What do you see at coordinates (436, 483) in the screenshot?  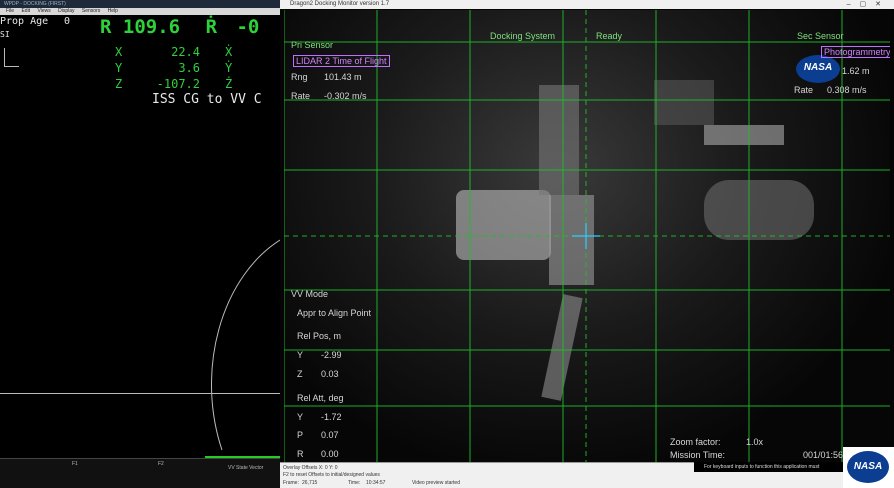 I see `video-status: Video preview started` at bounding box center [436, 483].